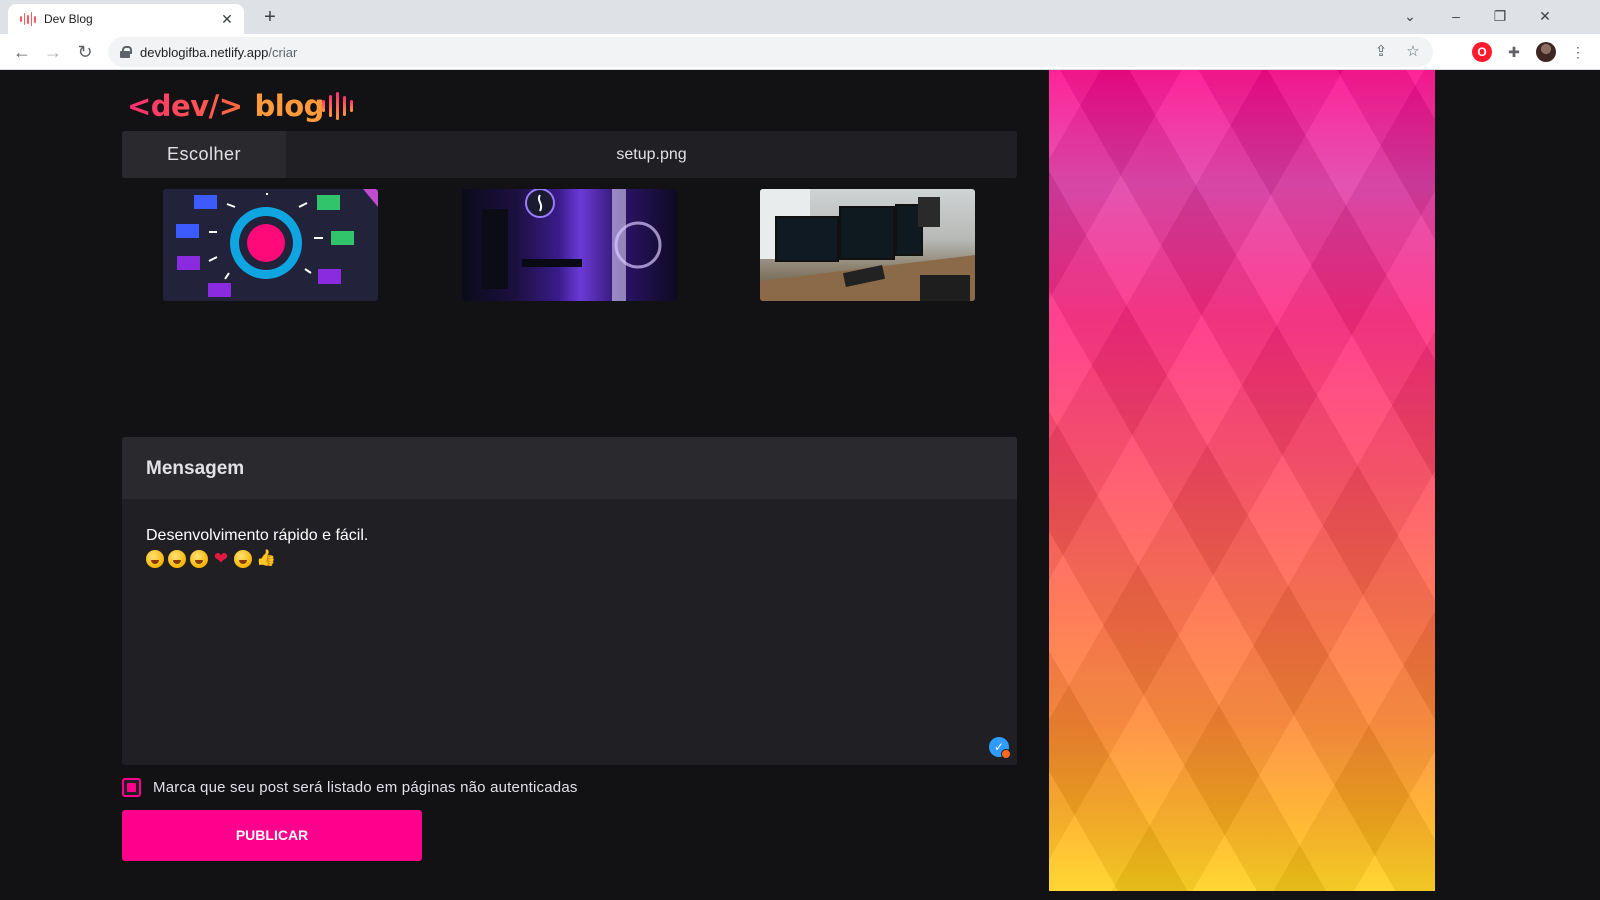 The image size is (1600, 900). I want to click on site-logo: <dev/> blog, so click(240, 106).